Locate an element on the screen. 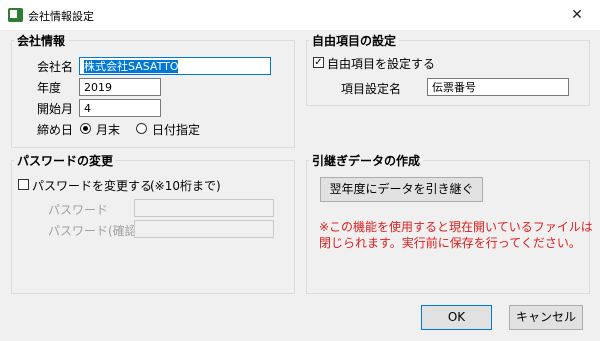  closing-month-end-label: 月末 is located at coordinates (108, 129).